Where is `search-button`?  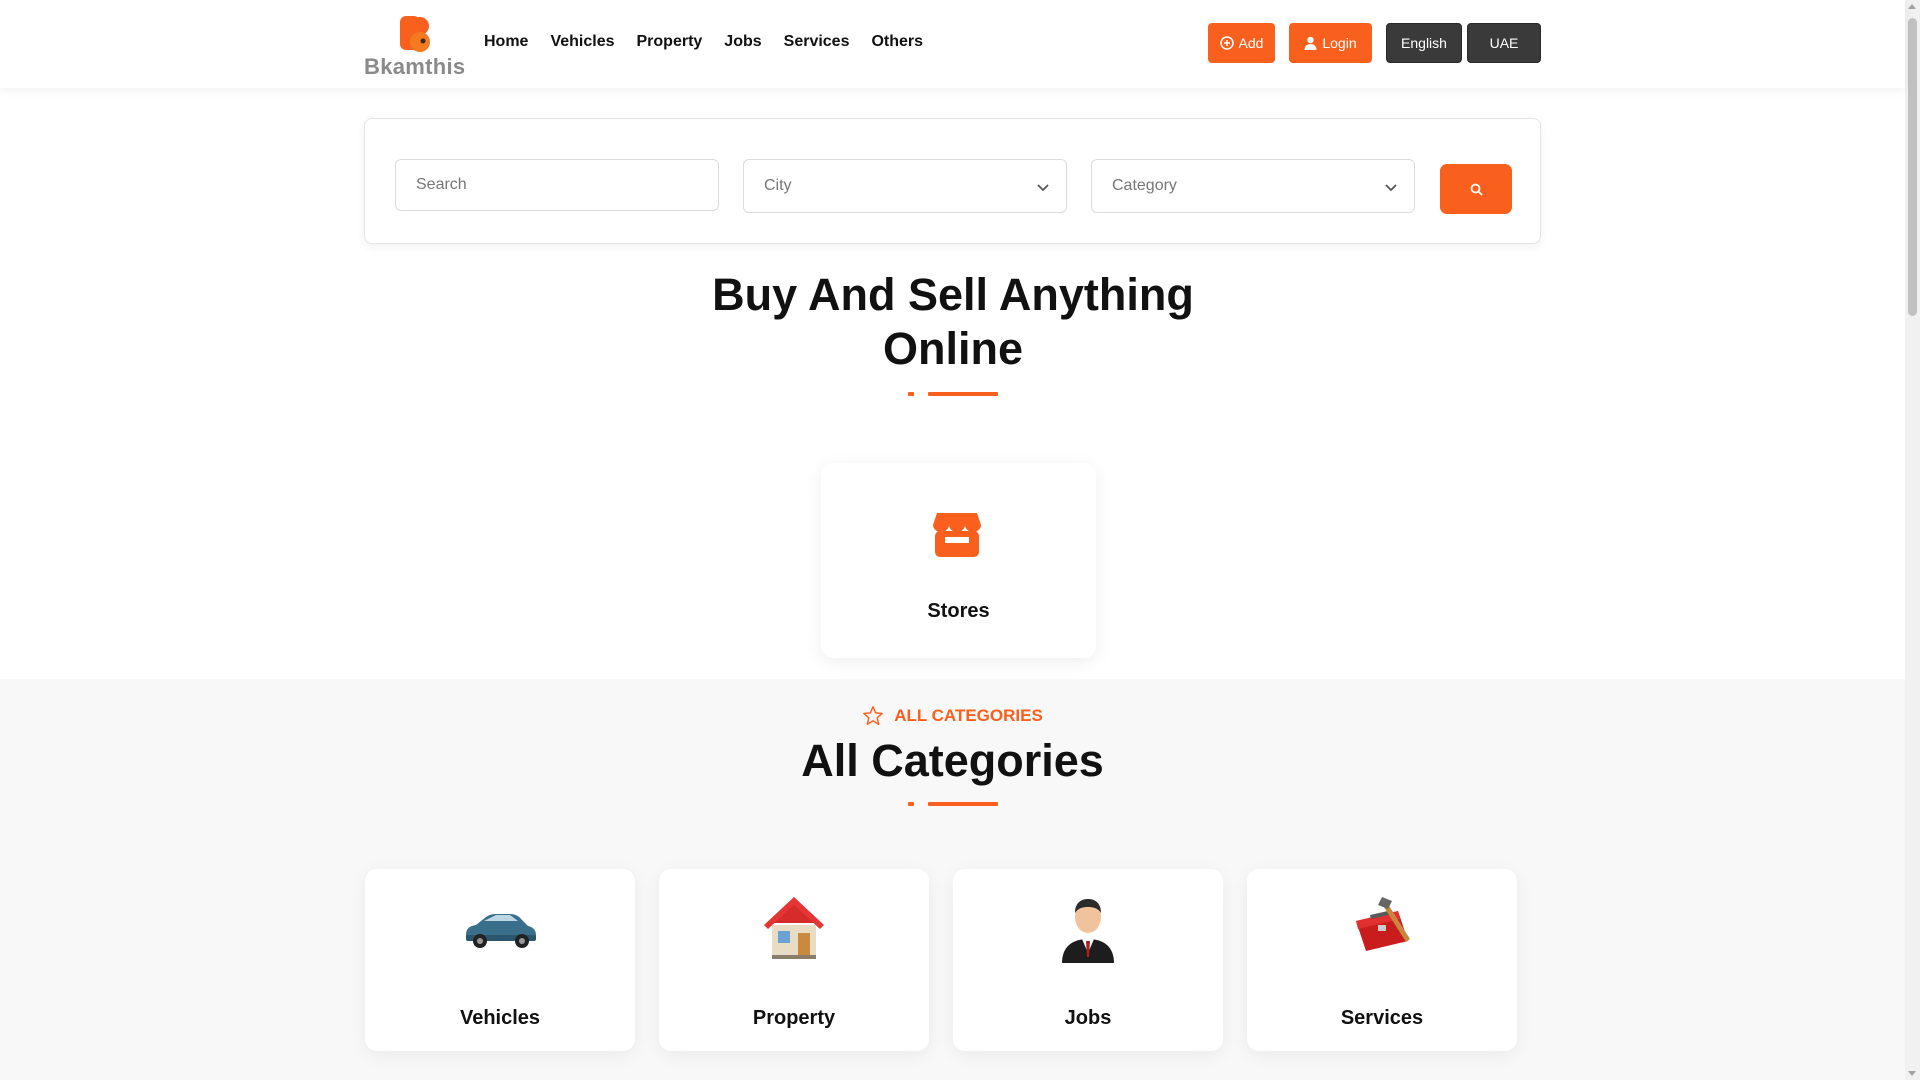
search-button is located at coordinates (1476, 189).